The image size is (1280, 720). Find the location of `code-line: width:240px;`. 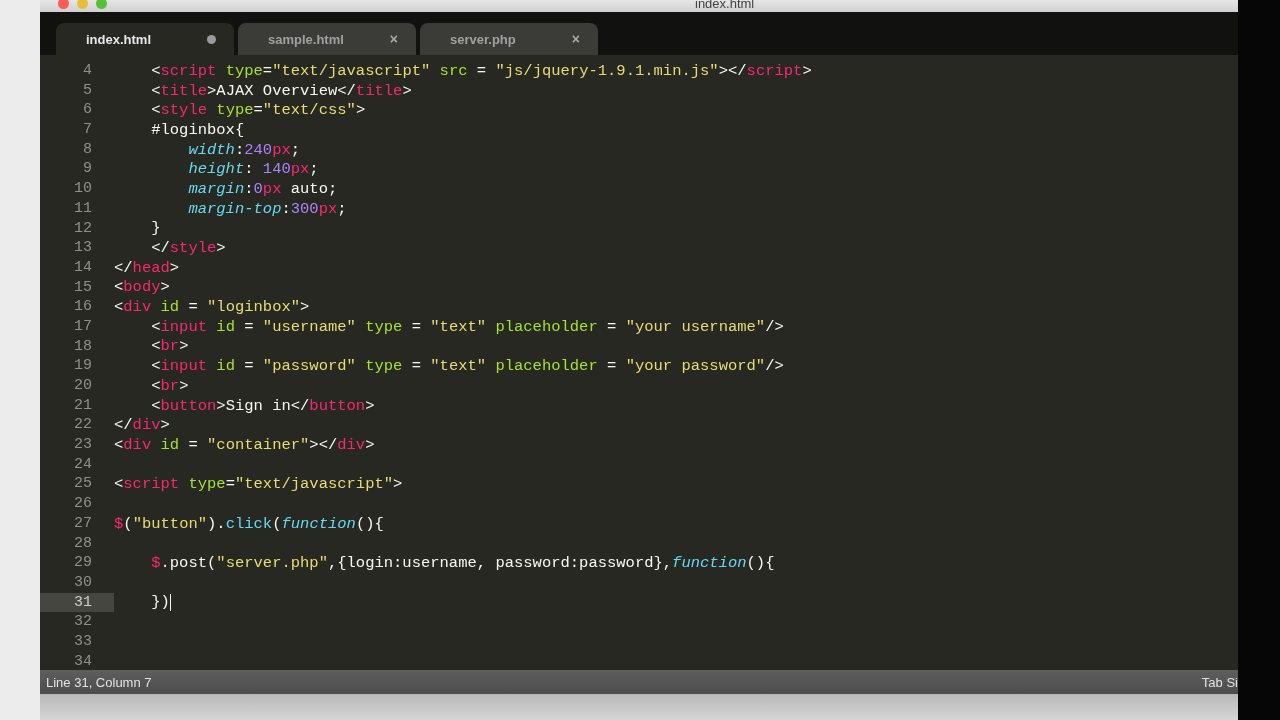

code-line: width:240px; is located at coordinates (244, 149).